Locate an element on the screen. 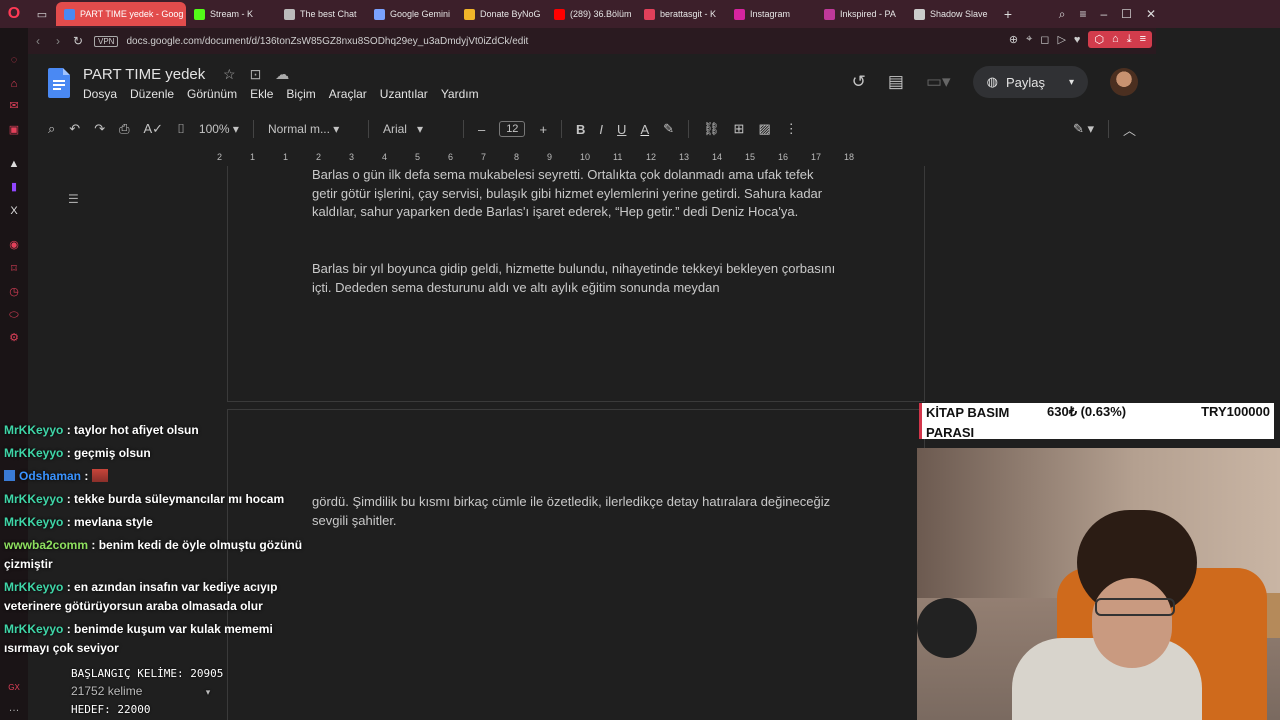 The width and height of the screenshot is (1280, 720). settings-icon: ⚙ is located at coordinates (14, 338).